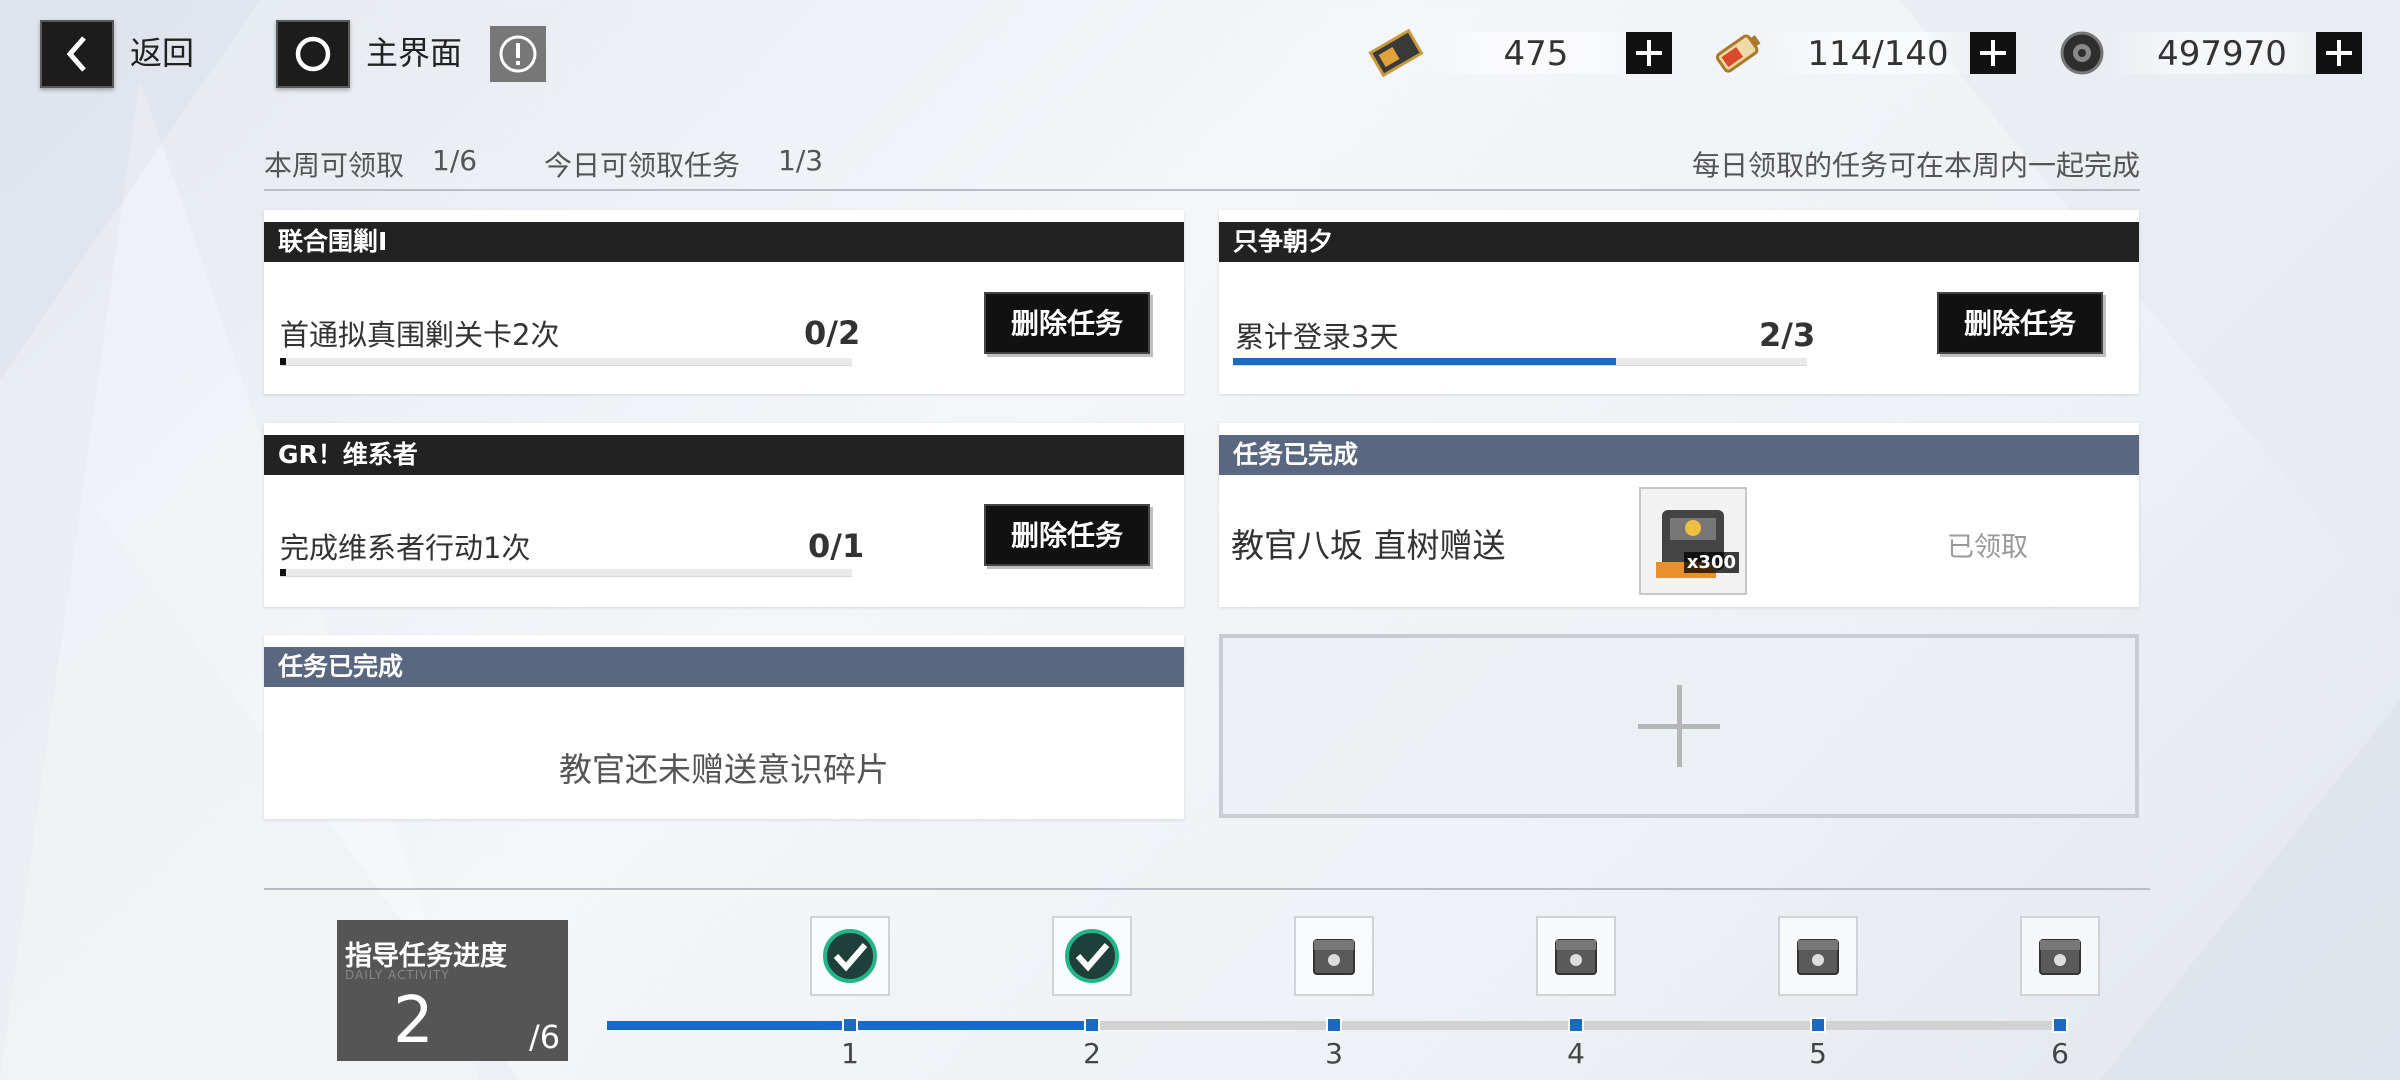 The height and width of the screenshot is (1080, 2400). I want to click on no-gift-message: 教官还未赠送意识碎片, so click(724, 769).